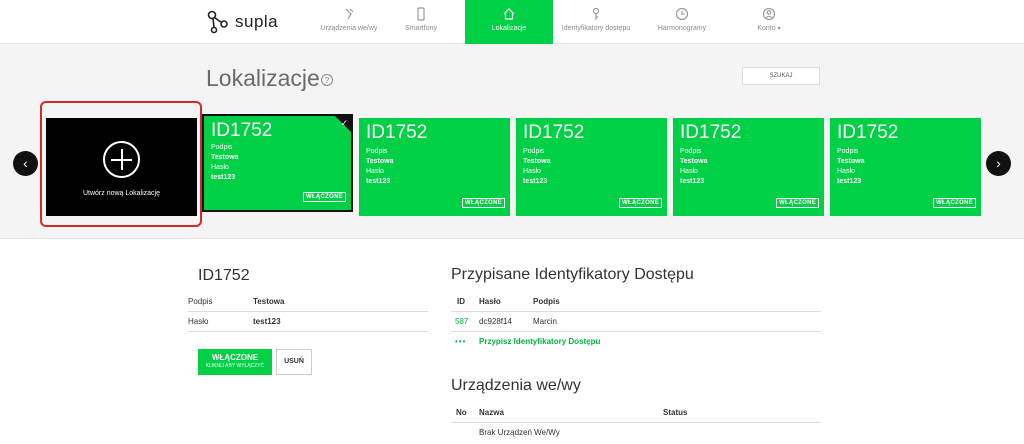 This screenshot has height=444, width=1024. I want to click on nav-smartphones: Smartfony, so click(421, 22).